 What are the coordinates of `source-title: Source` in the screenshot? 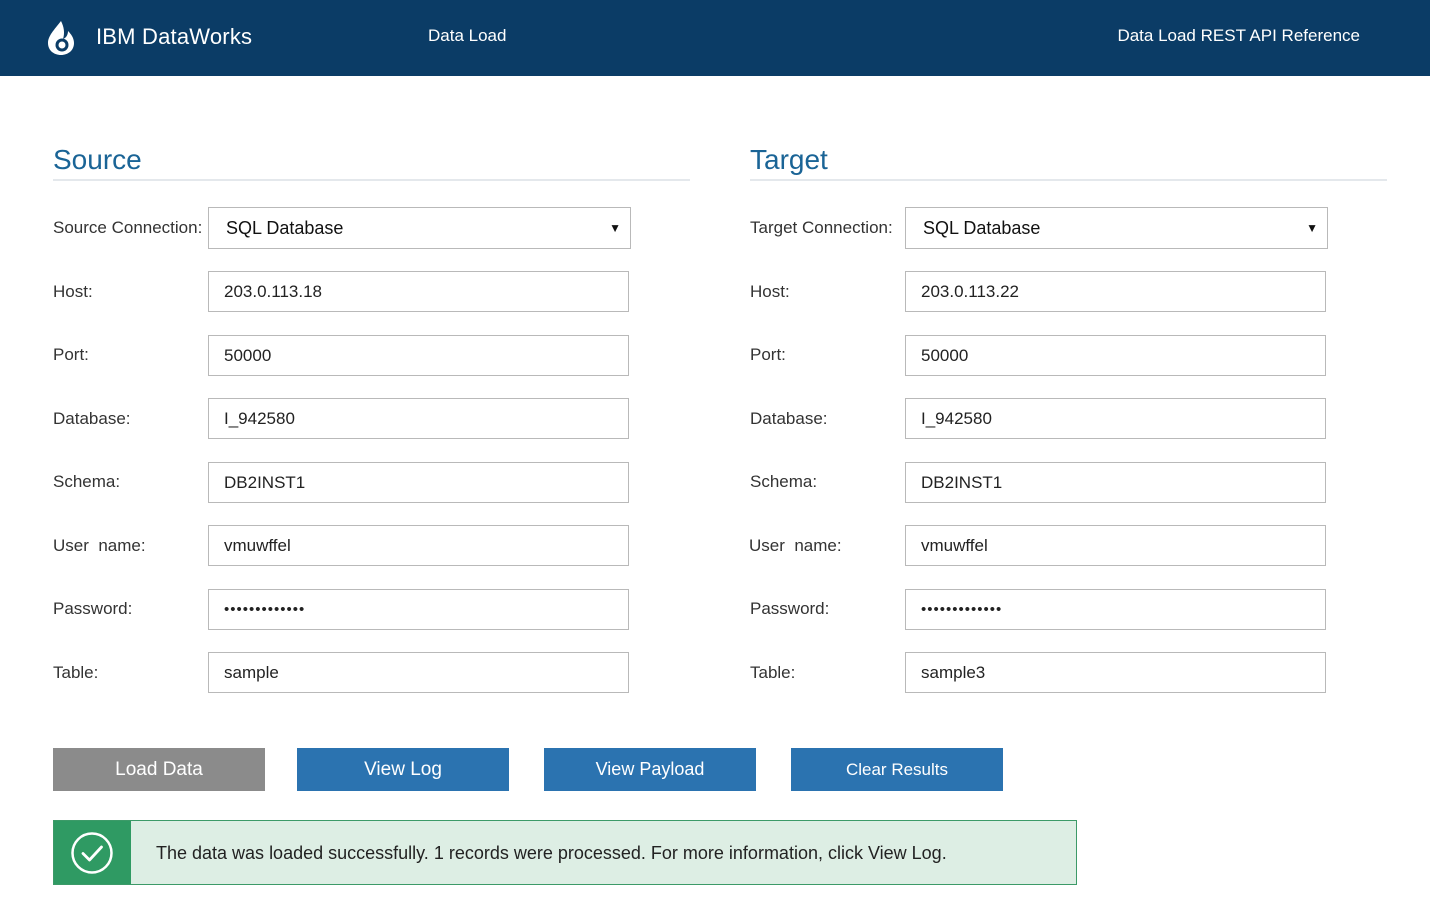 It's located at (97, 159).